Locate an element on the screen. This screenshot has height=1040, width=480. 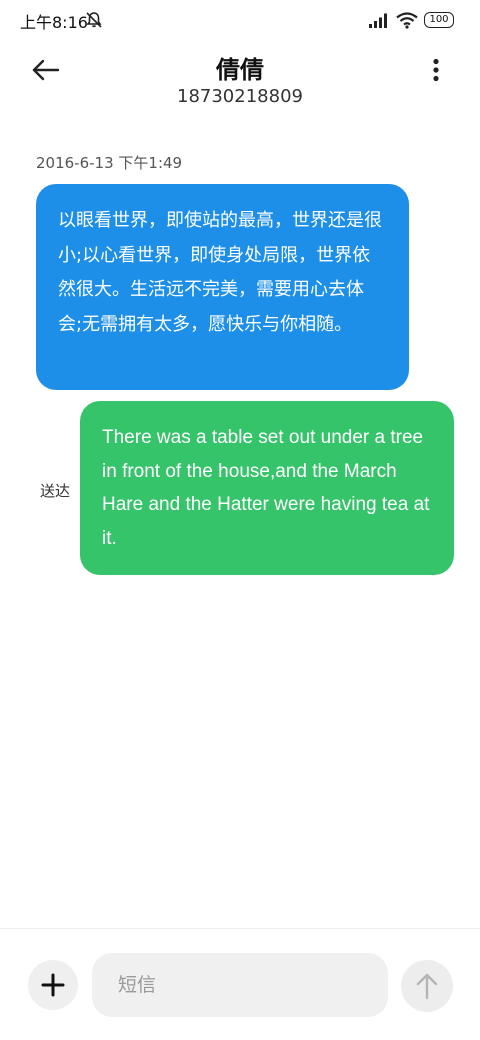
status-bar: 上午8:16 100 is located at coordinates (240, 20).